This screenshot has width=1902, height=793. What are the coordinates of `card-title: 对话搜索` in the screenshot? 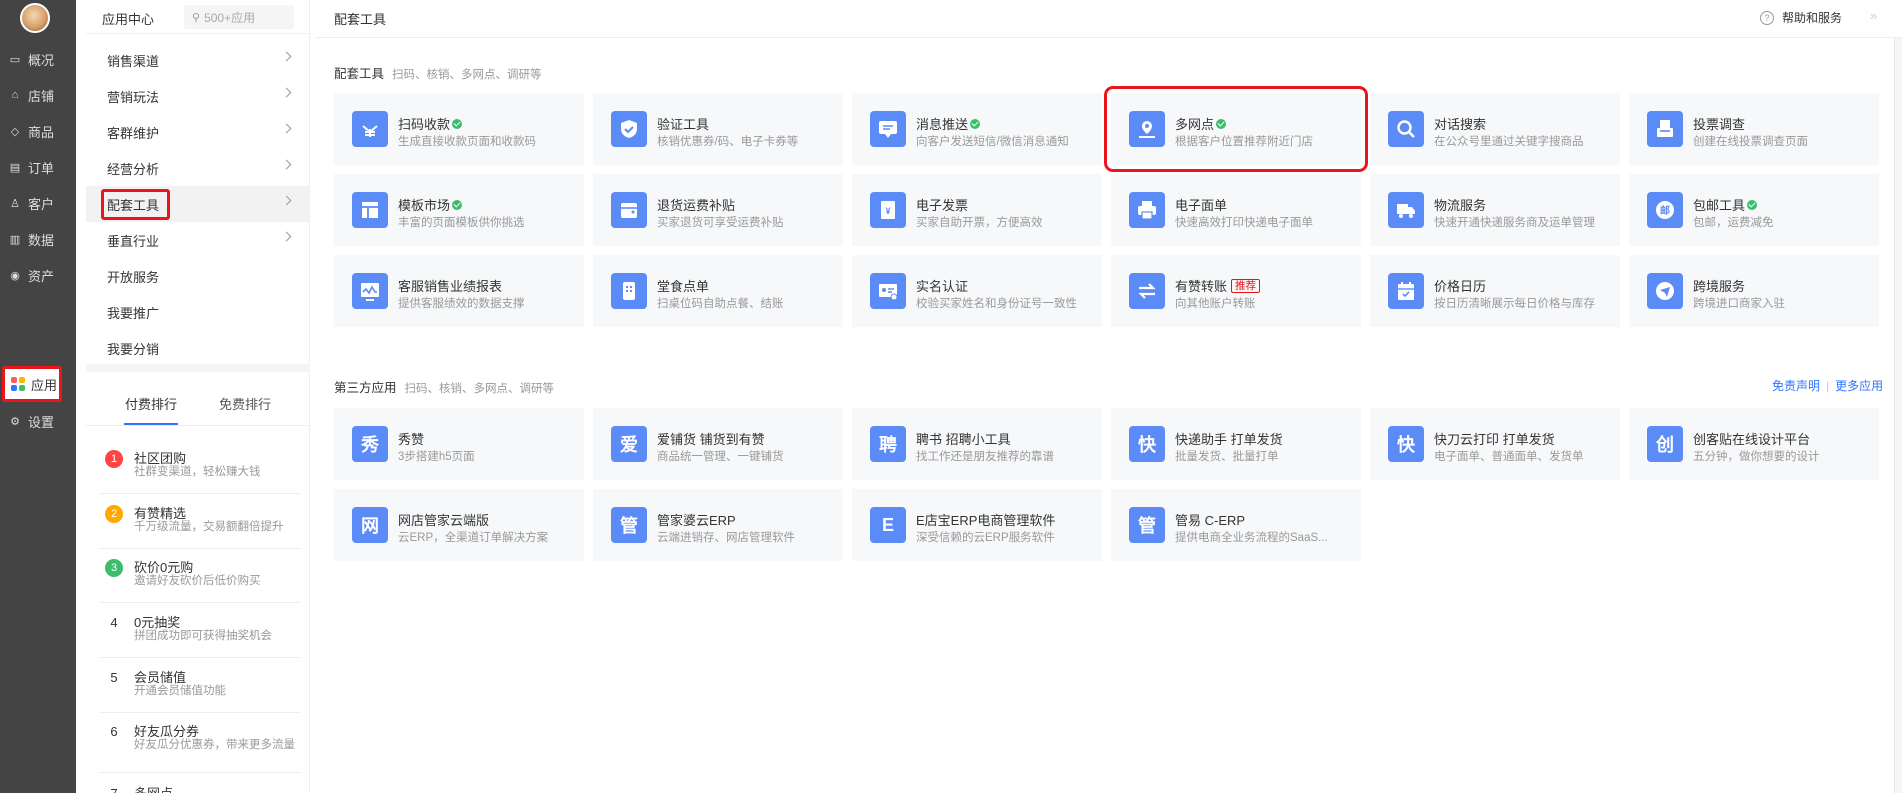 It's located at (1460, 123).